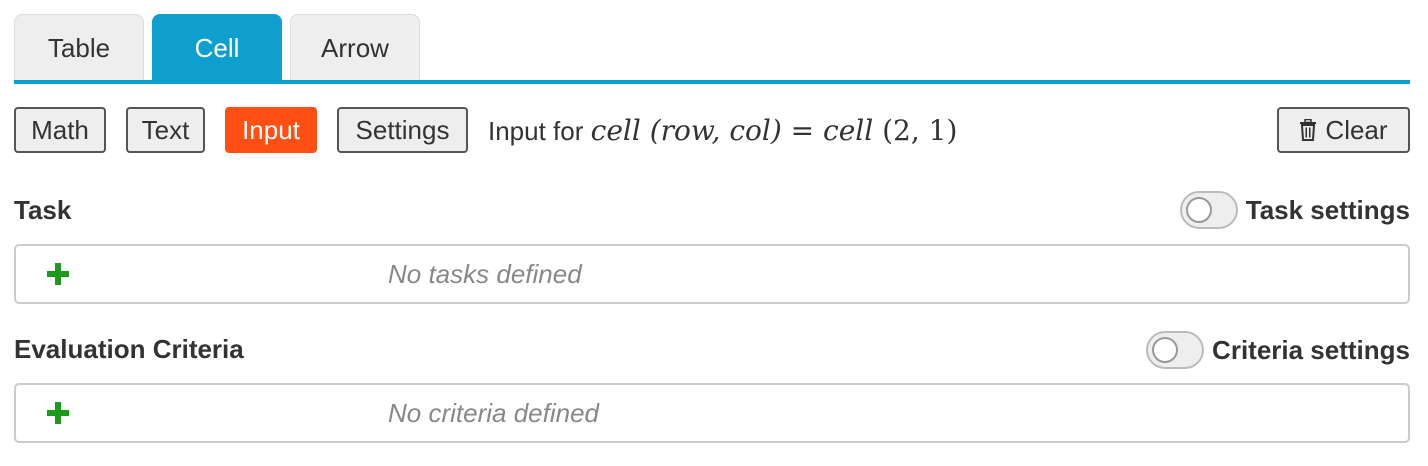 This screenshot has width=1428, height=466. I want to click on formula-values: (2, 1), so click(920, 130).